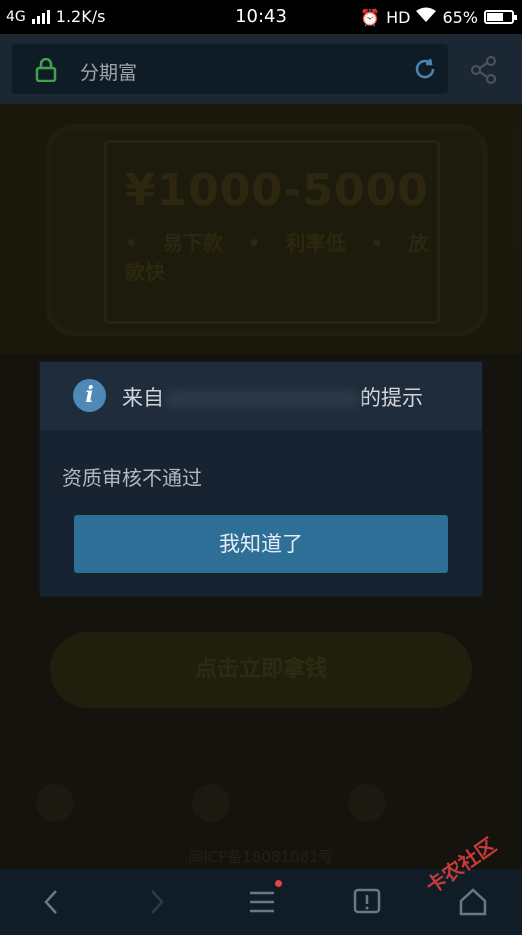  What do you see at coordinates (46, 71) in the screenshot?
I see `lock-icon` at bounding box center [46, 71].